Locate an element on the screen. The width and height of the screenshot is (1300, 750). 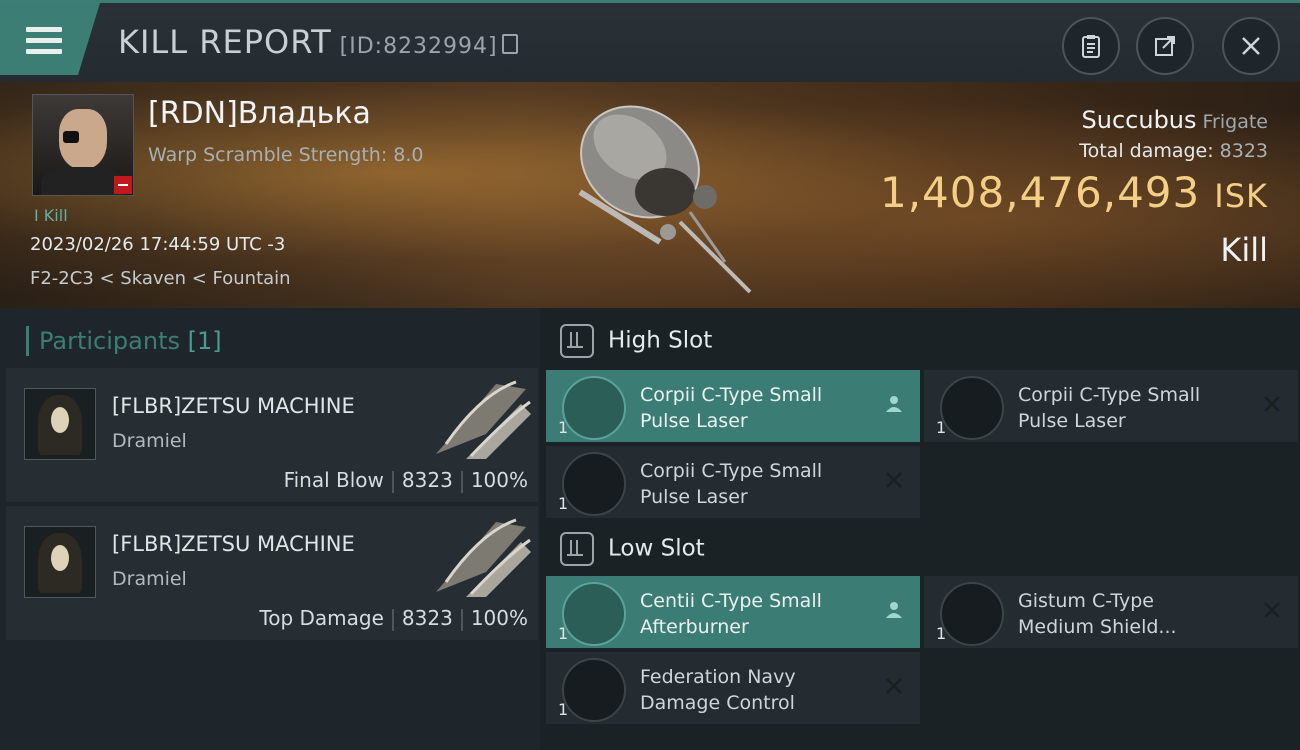
clipboard-button is located at coordinates (1091, 46).